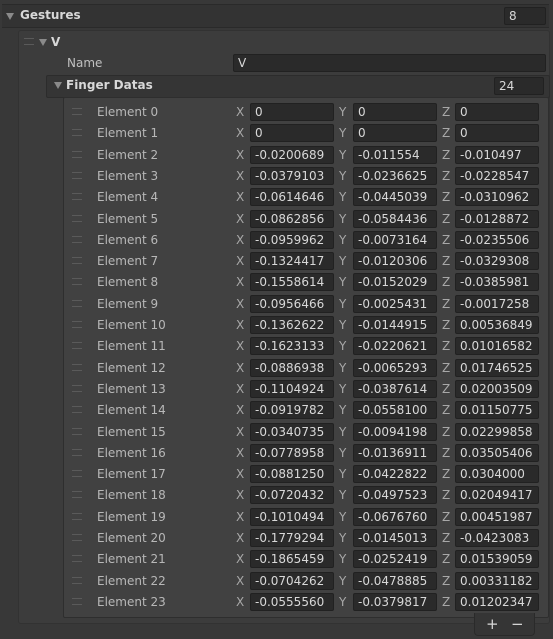 This screenshot has height=639, width=553. Describe the element at coordinates (497, 389) in the screenshot. I see `z-field: 0.02003509` at that location.